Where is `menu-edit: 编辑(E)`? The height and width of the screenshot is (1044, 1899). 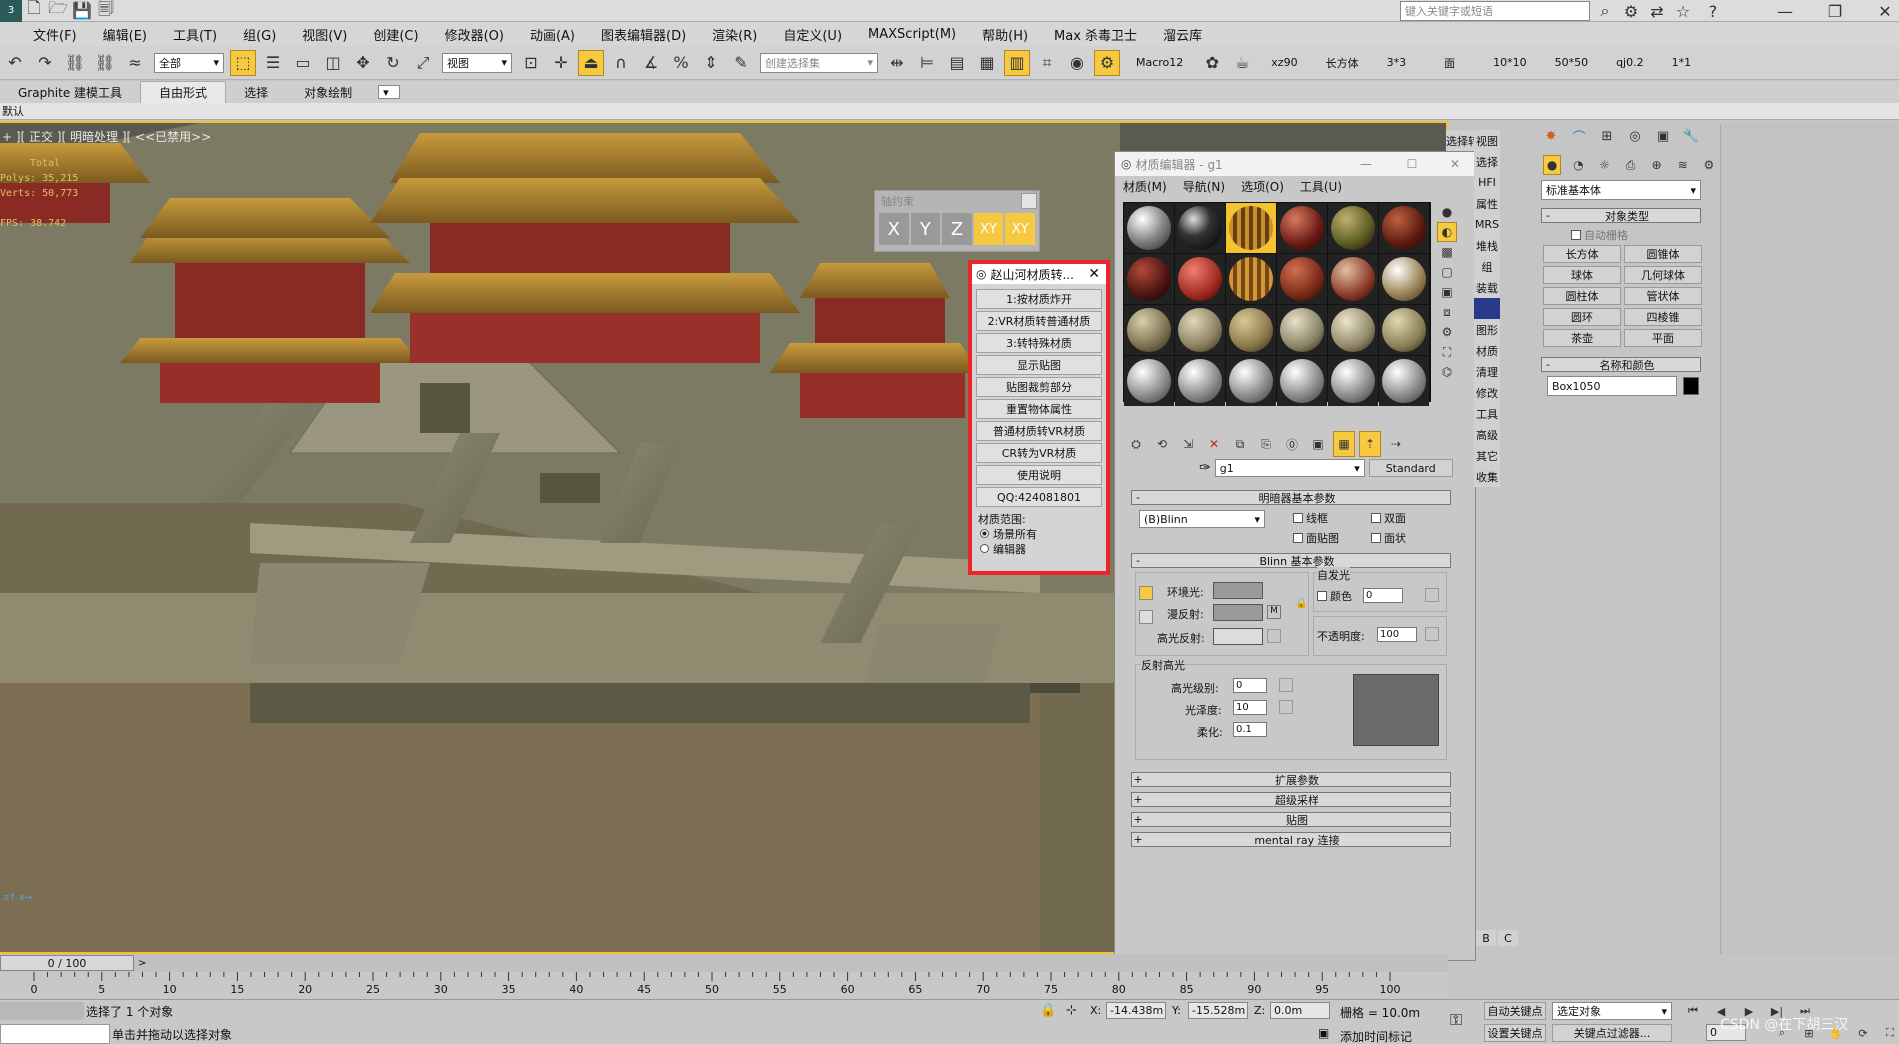
menu-edit: 编辑(E) is located at coordinates (125, 34).